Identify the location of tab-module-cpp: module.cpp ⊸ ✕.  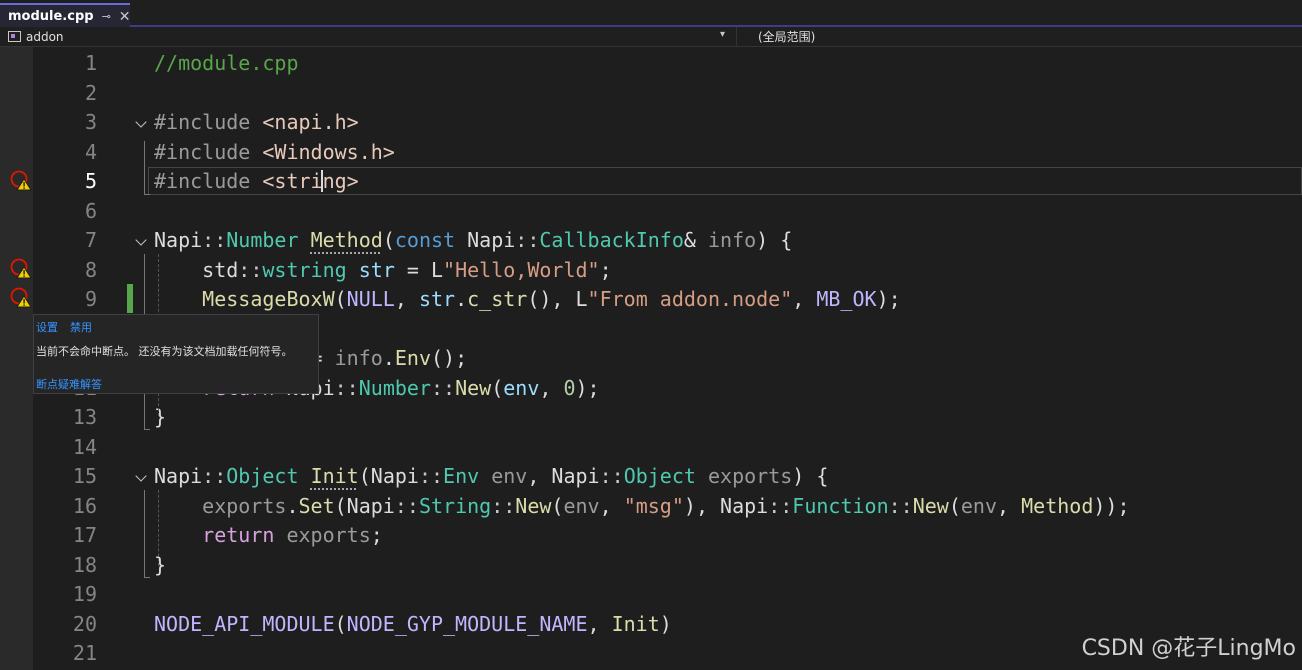
(65, 15).